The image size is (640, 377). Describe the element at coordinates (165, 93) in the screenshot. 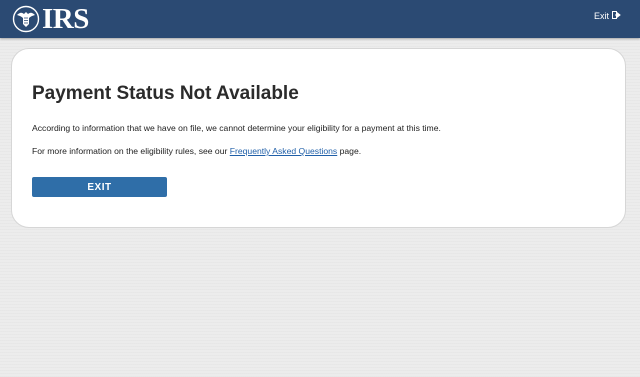

I see `page-title: Payment Status Not Available` at that location.